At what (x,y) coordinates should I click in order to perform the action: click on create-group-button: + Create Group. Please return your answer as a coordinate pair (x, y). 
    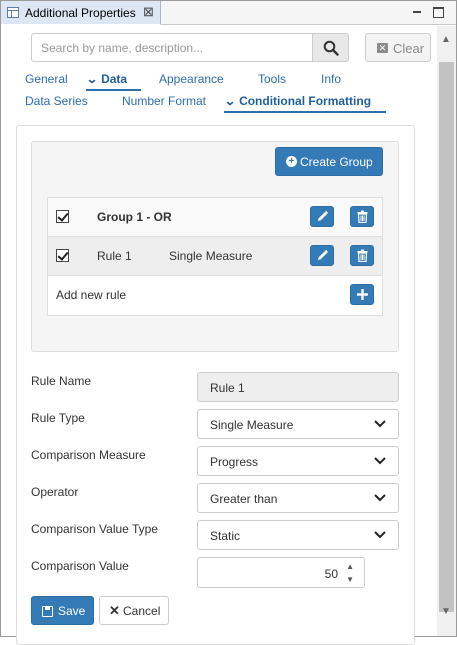
    Looking at the image, I should click on (329, 161).